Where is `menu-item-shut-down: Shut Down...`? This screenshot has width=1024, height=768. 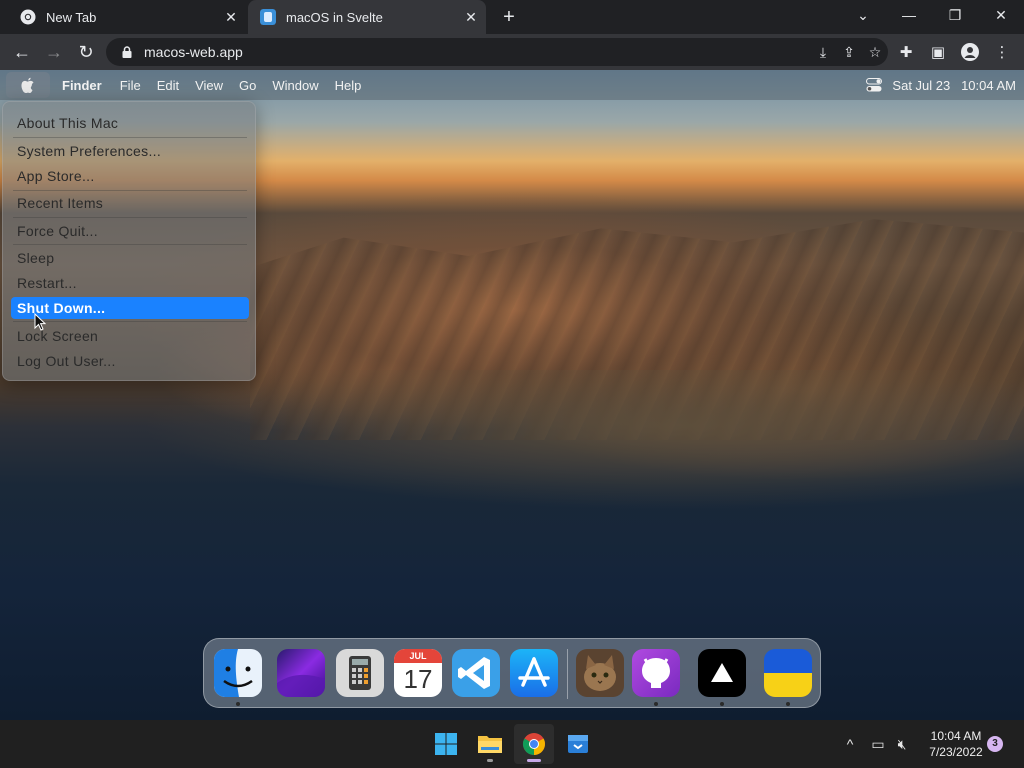 menu-item-shut-down: Shut Down... is located at coordinates (130, 308).